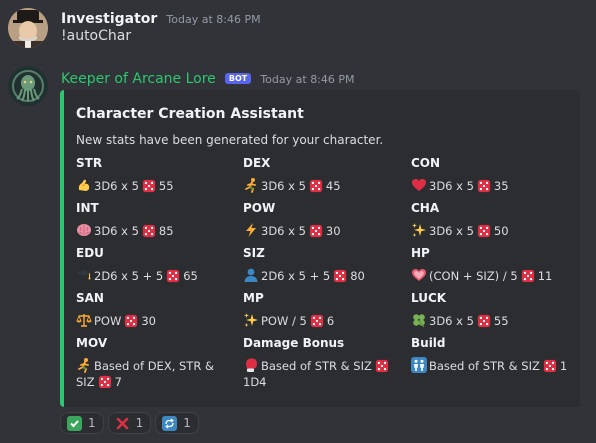 The height and width of the screenshot is (443, 596). I want to click on field-value: 3D6 x 5 45, so click(323, 185).